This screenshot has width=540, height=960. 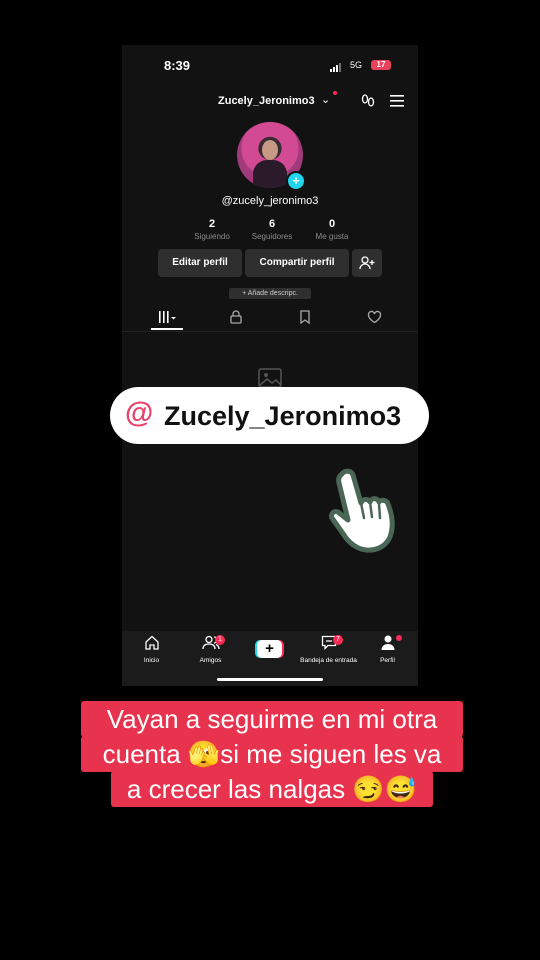 I want to click on nav-label: Inicio, so click(x=151, y=660).